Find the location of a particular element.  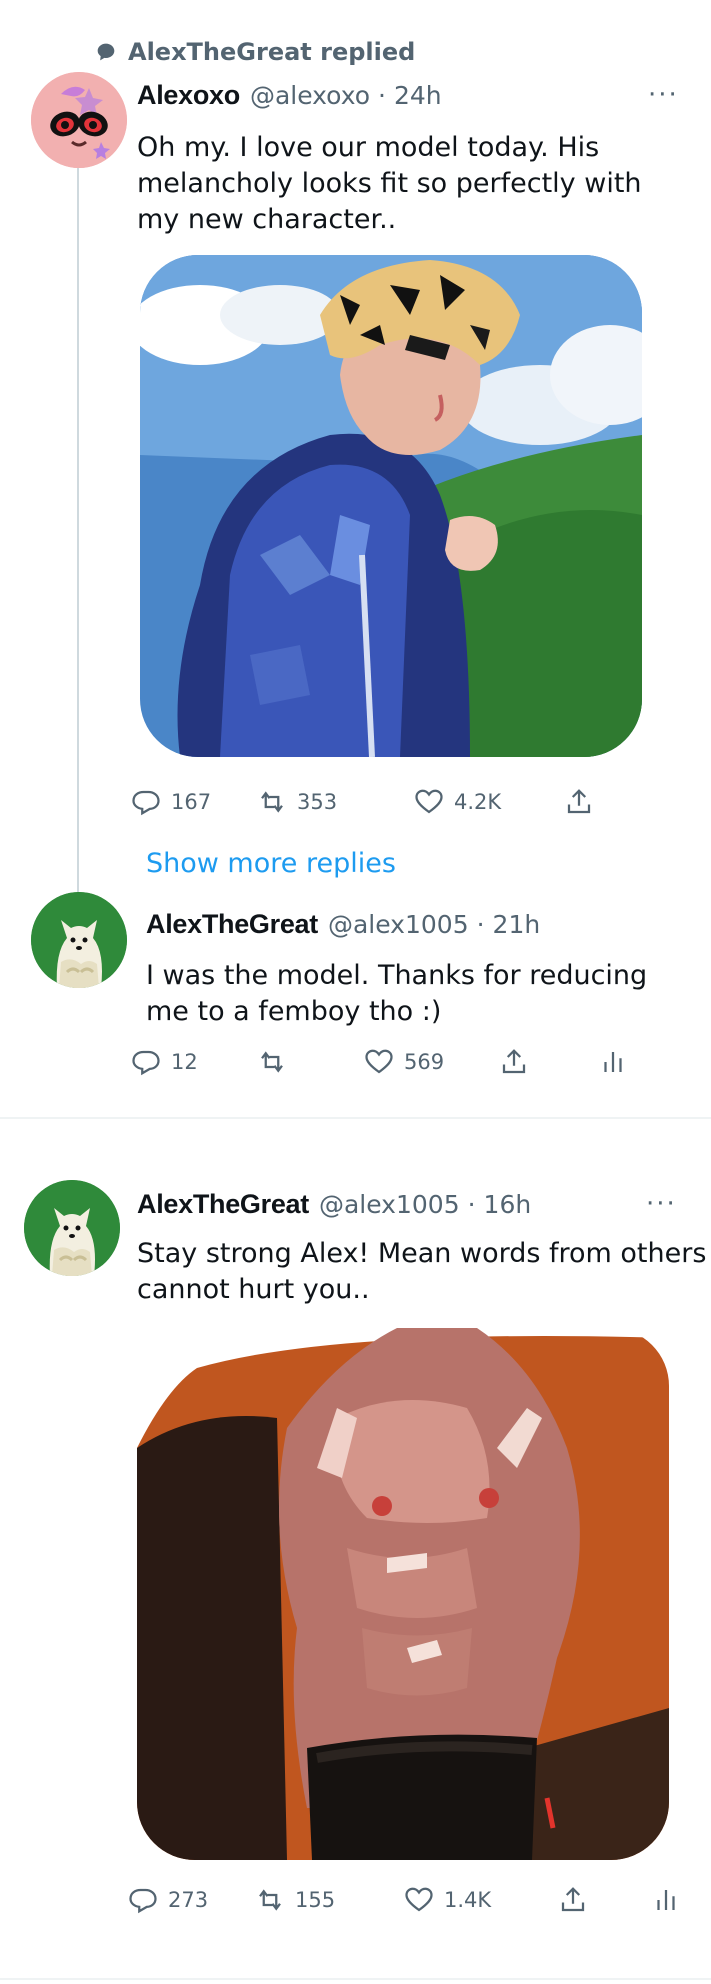

tweet-text-line: I was the model. Thanks for reducing is located at coordinates (397, 975).